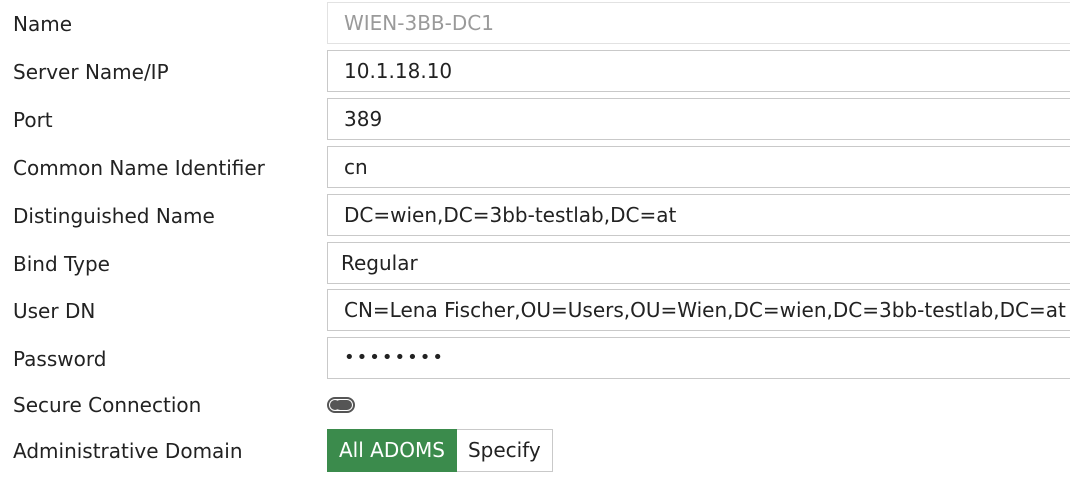 This screenshot has height=481, width=1070. What do you see at coordinates (698, 215) in the screenshot?
I see `distinguished-name-field: DC=wien,DC=3bb-testlab,DC=at` at bounding box center [698, 215].